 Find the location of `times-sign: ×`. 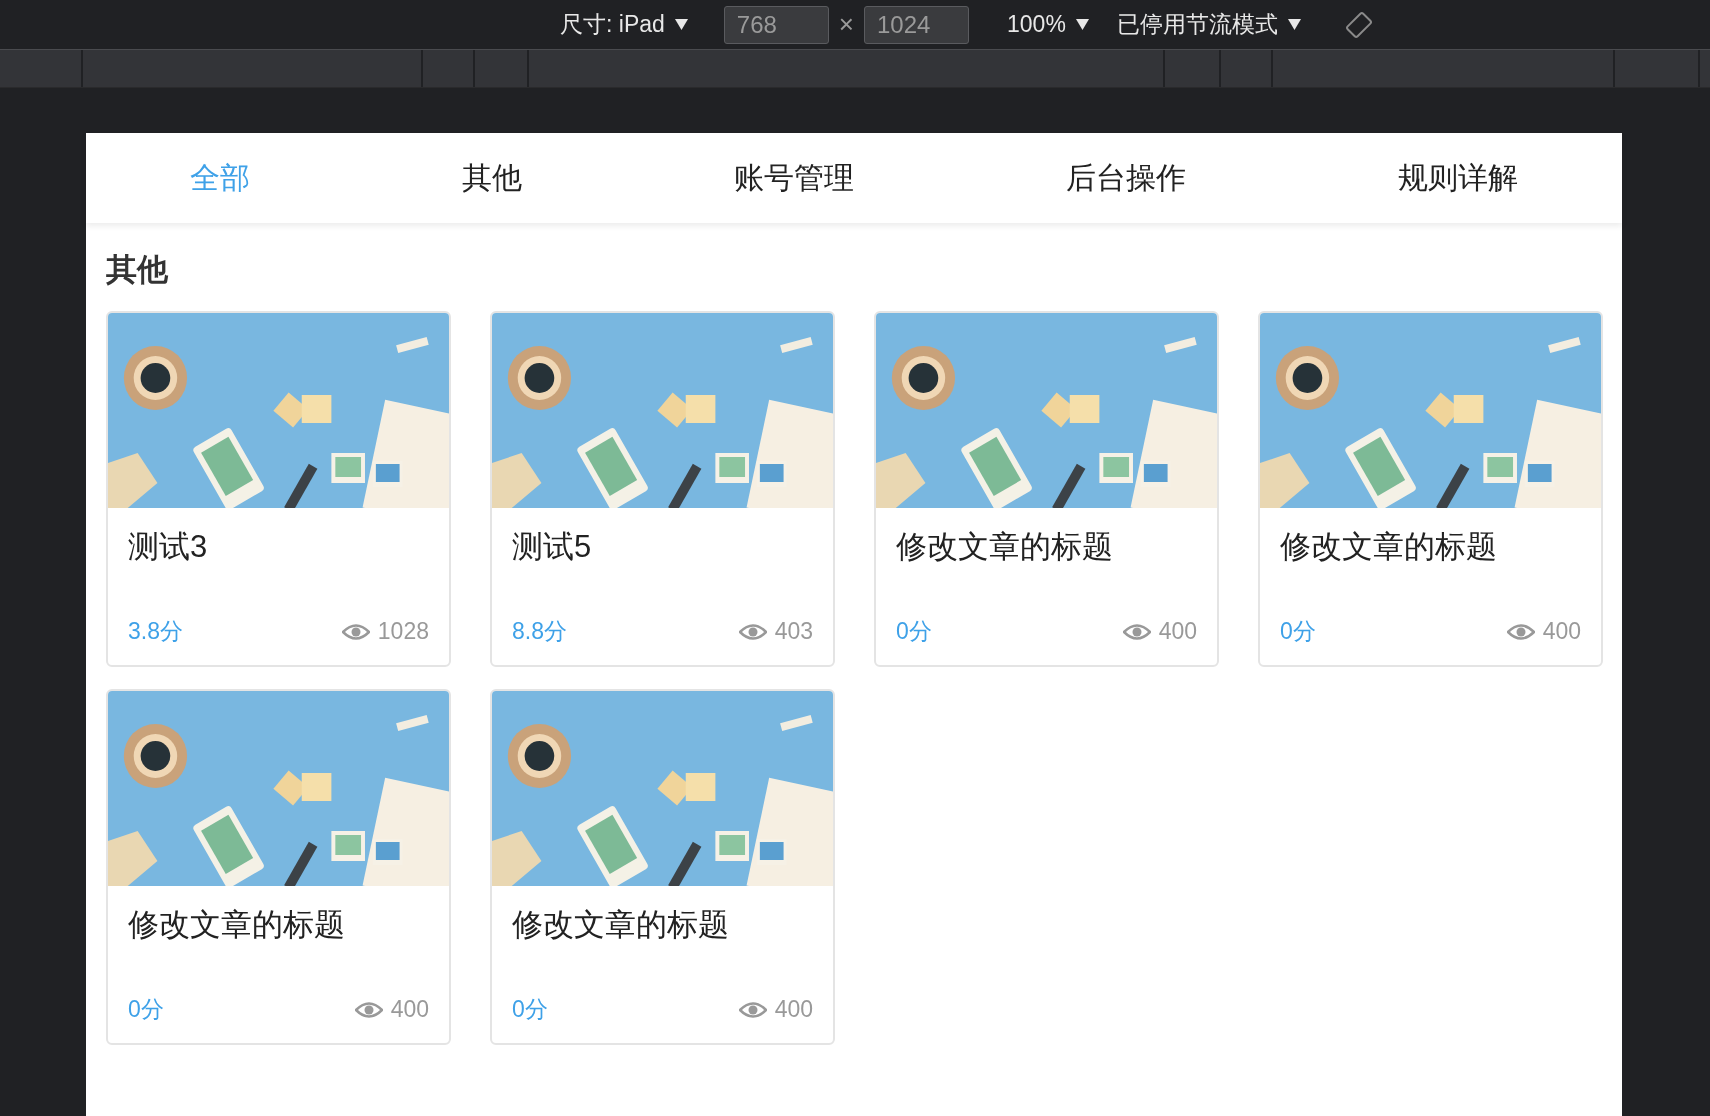

times-sign: × is located at coordinates (846, 24).